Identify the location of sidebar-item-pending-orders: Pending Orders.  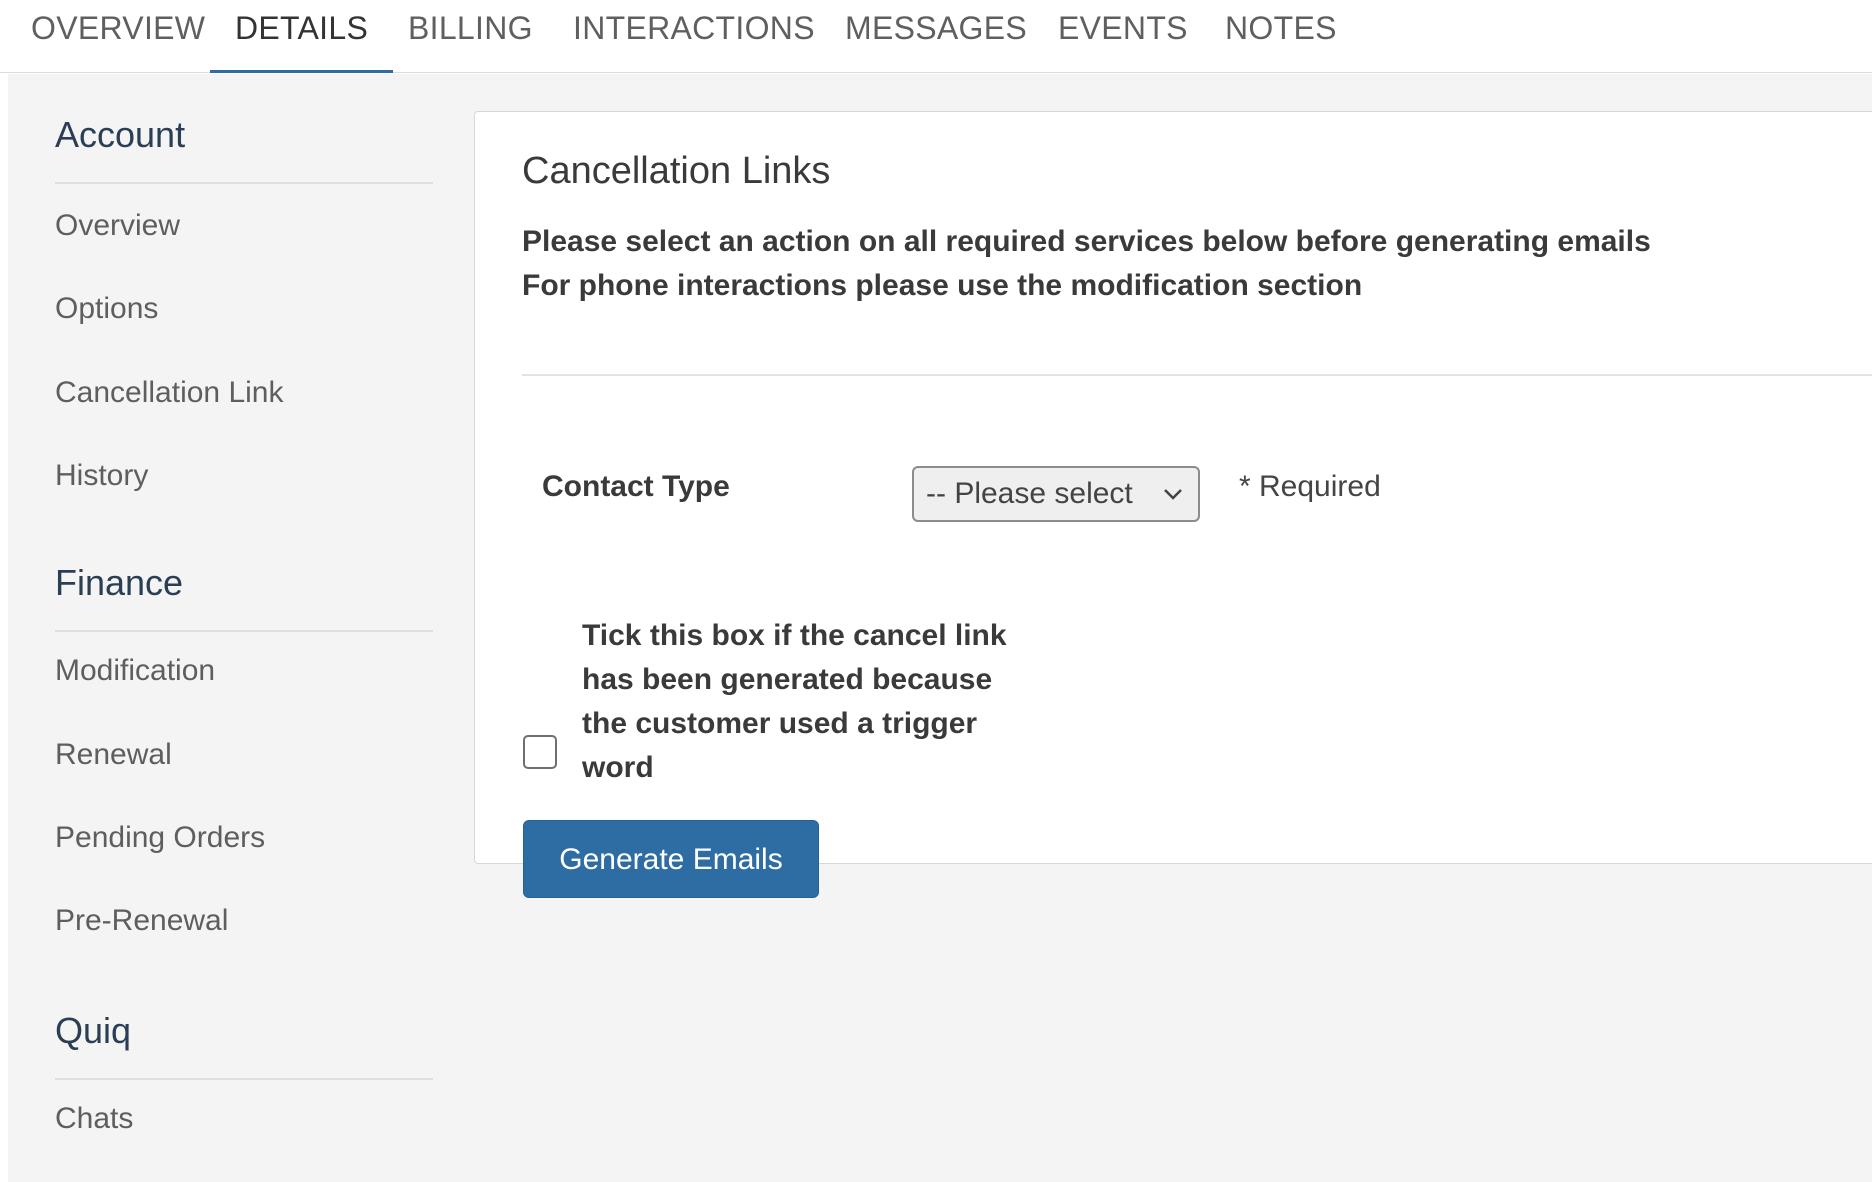
(160, 838).